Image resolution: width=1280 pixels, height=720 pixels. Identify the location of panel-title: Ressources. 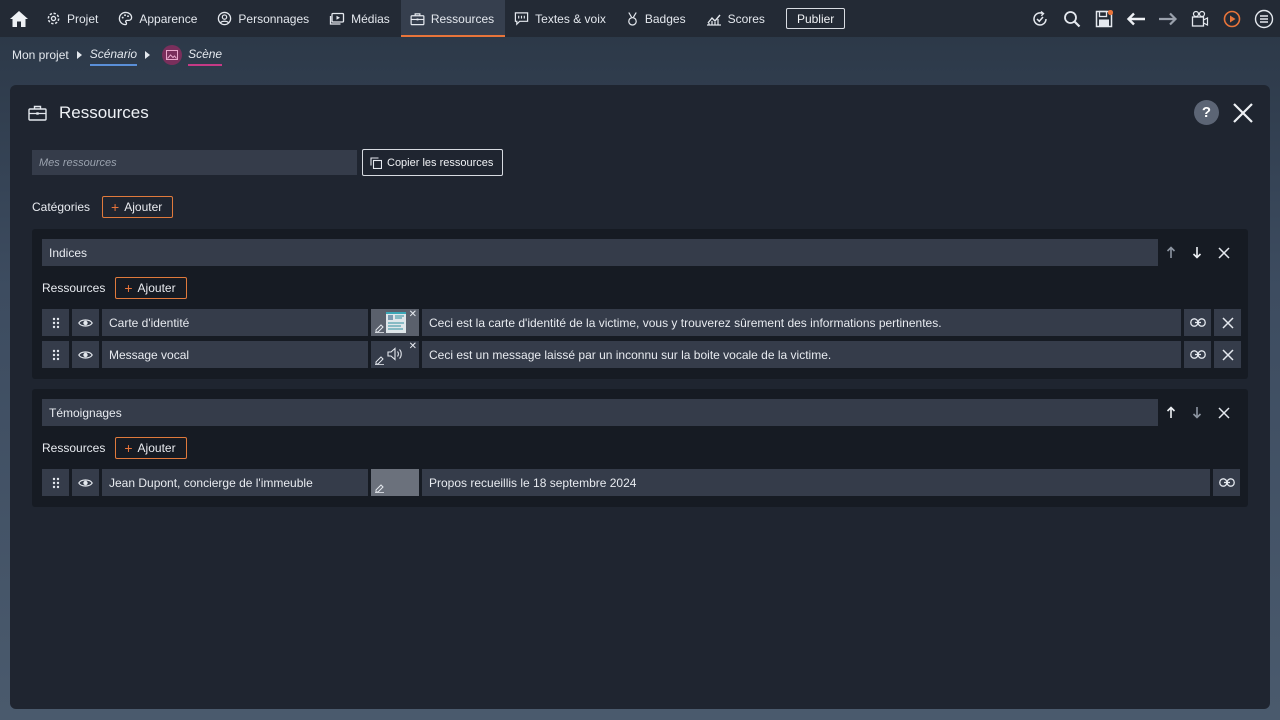
(104, 112).